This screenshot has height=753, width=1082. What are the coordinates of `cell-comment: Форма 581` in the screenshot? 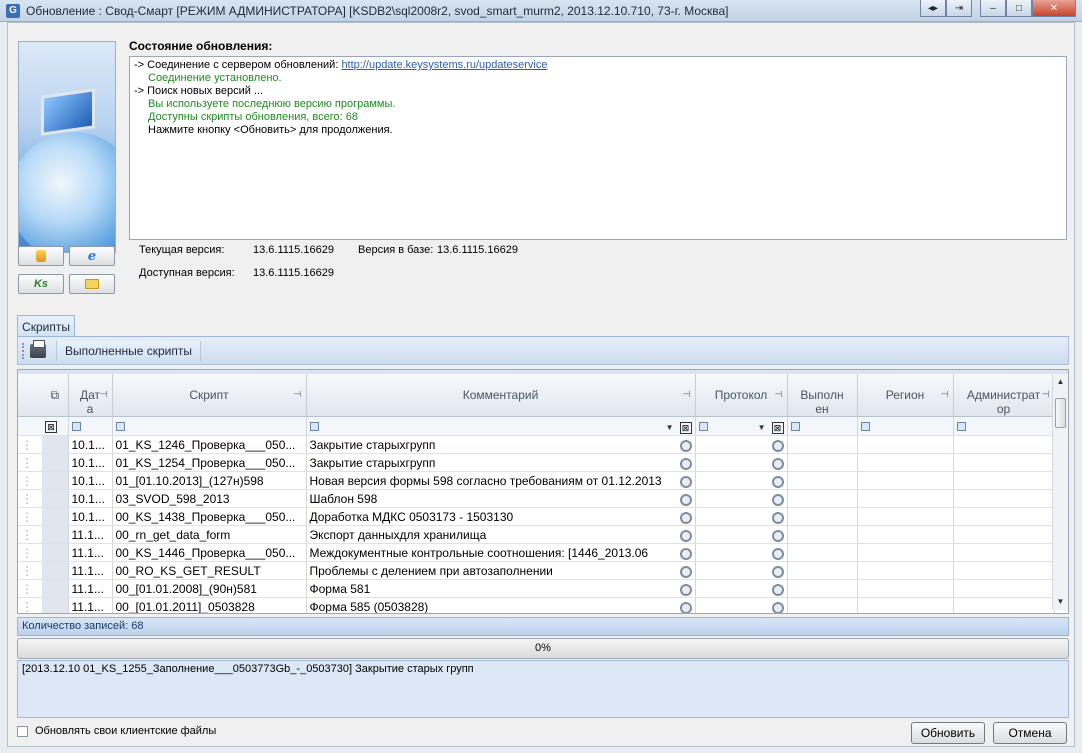 It's located at (501, 588).